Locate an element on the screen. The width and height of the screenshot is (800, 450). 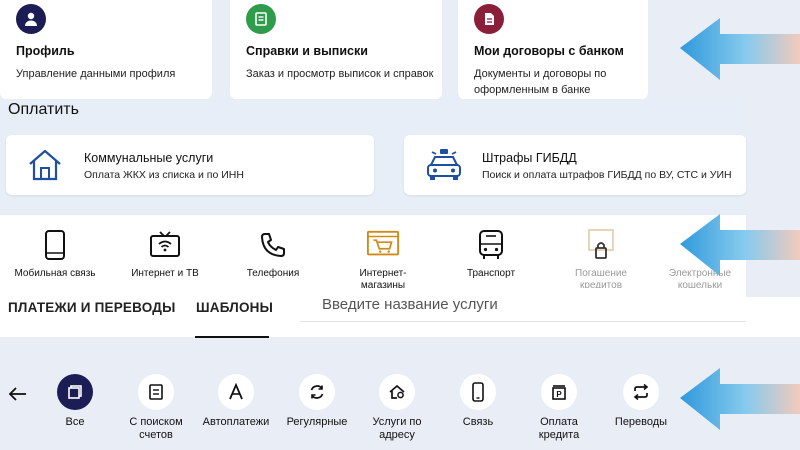
house-icon is located at coordinates (45, 165).